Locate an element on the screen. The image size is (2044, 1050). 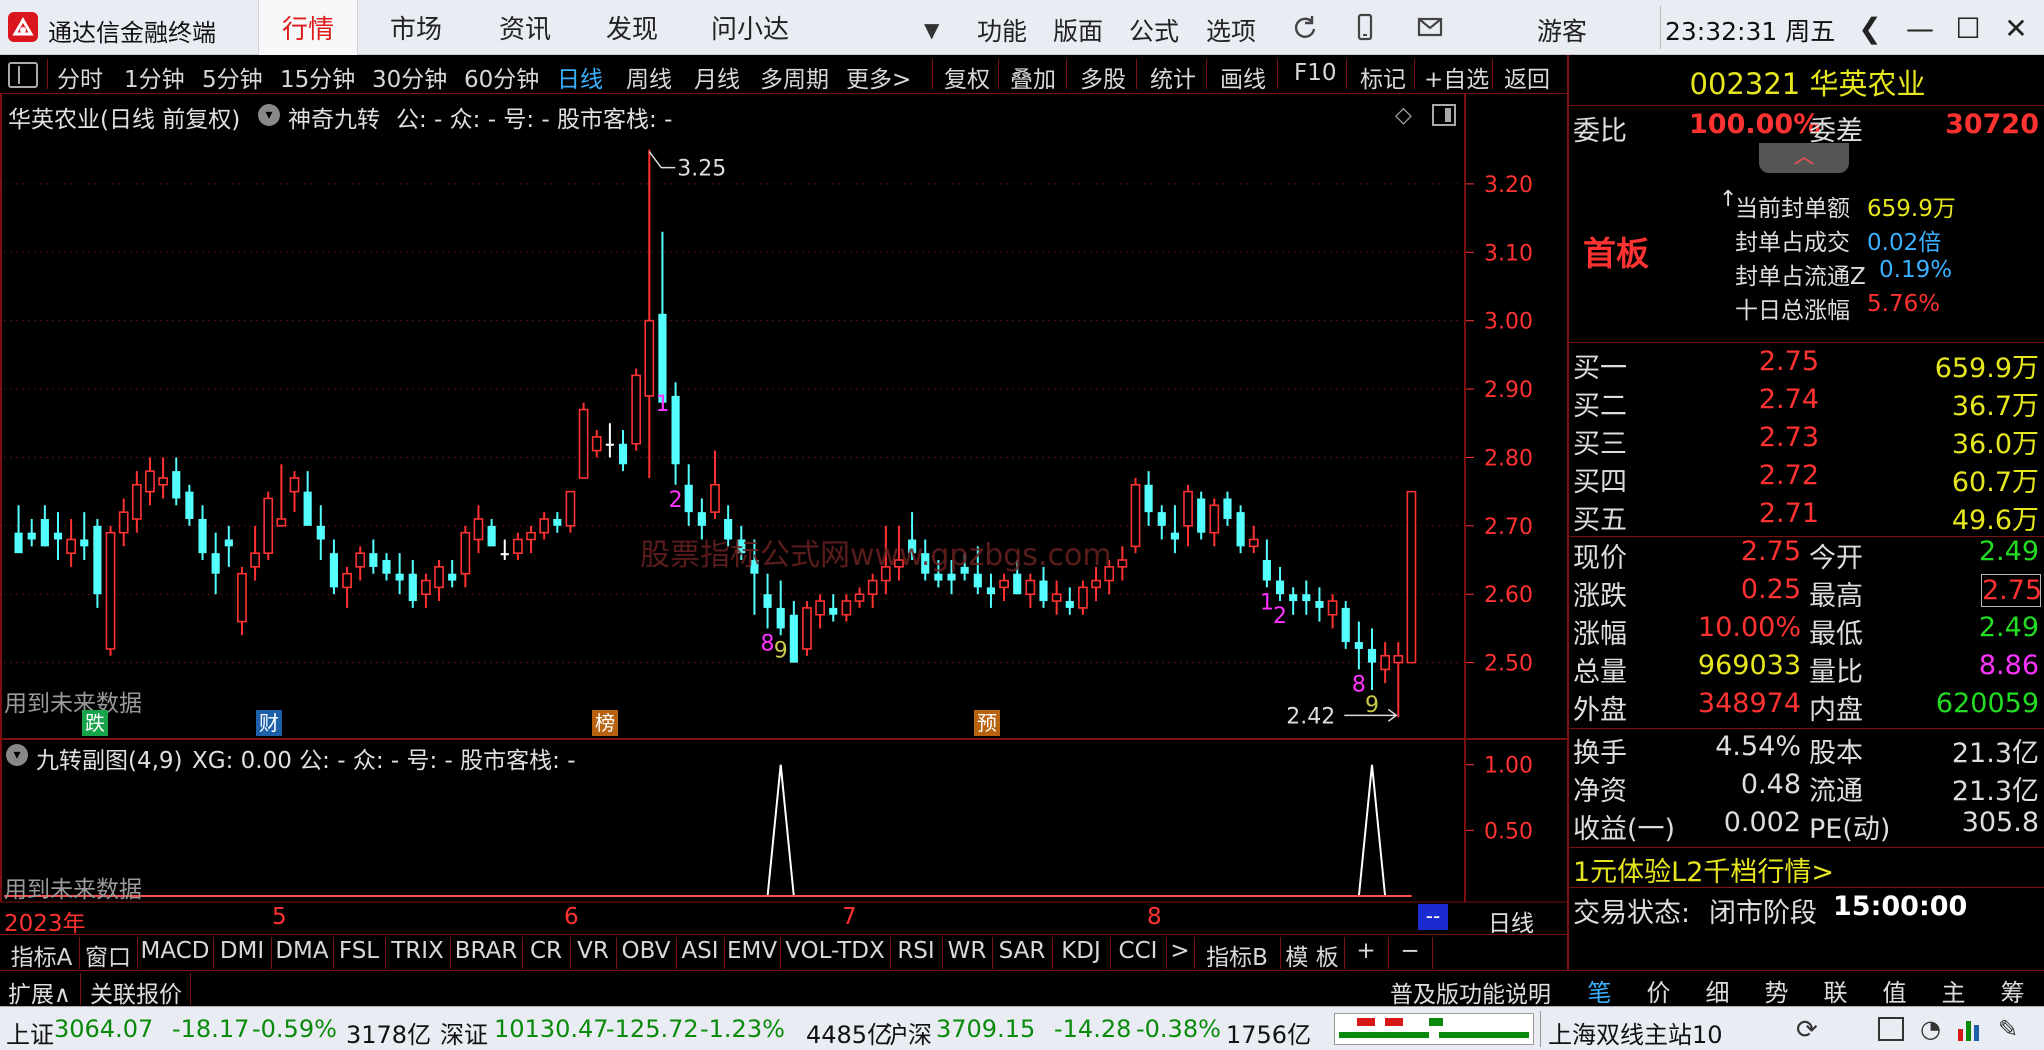
menu-options: 选项 is located at coordinates (1231, 30).